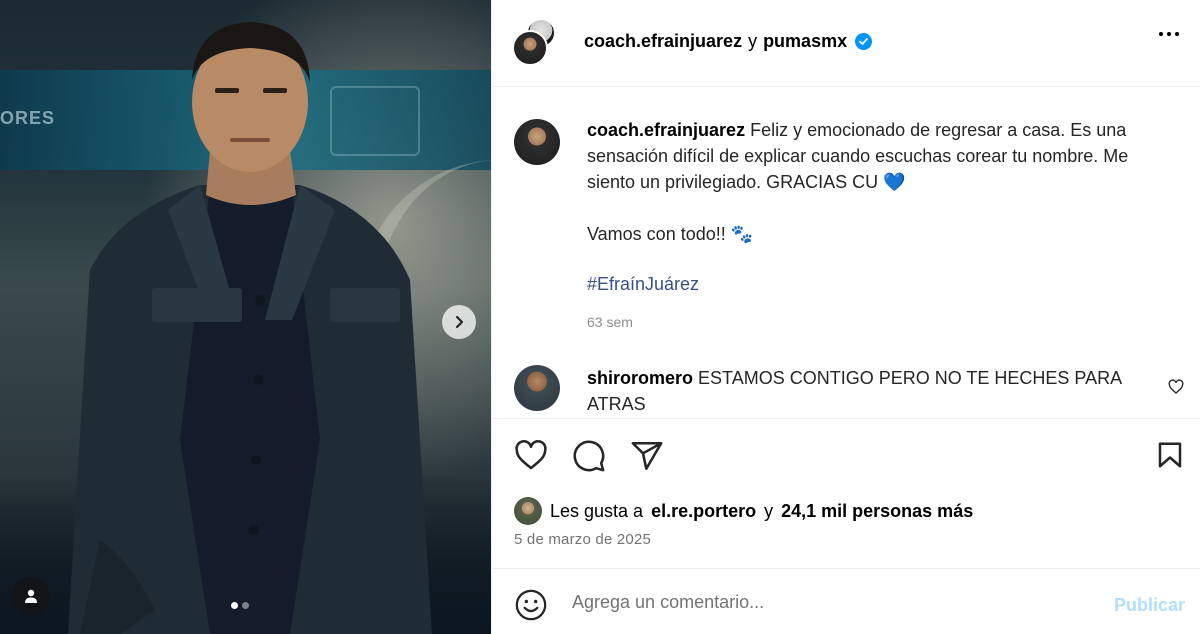 The width and height of the screenshot is (1200, 634). I want to click on caption-line2: Vamos con todo!!, so click(656, 234).